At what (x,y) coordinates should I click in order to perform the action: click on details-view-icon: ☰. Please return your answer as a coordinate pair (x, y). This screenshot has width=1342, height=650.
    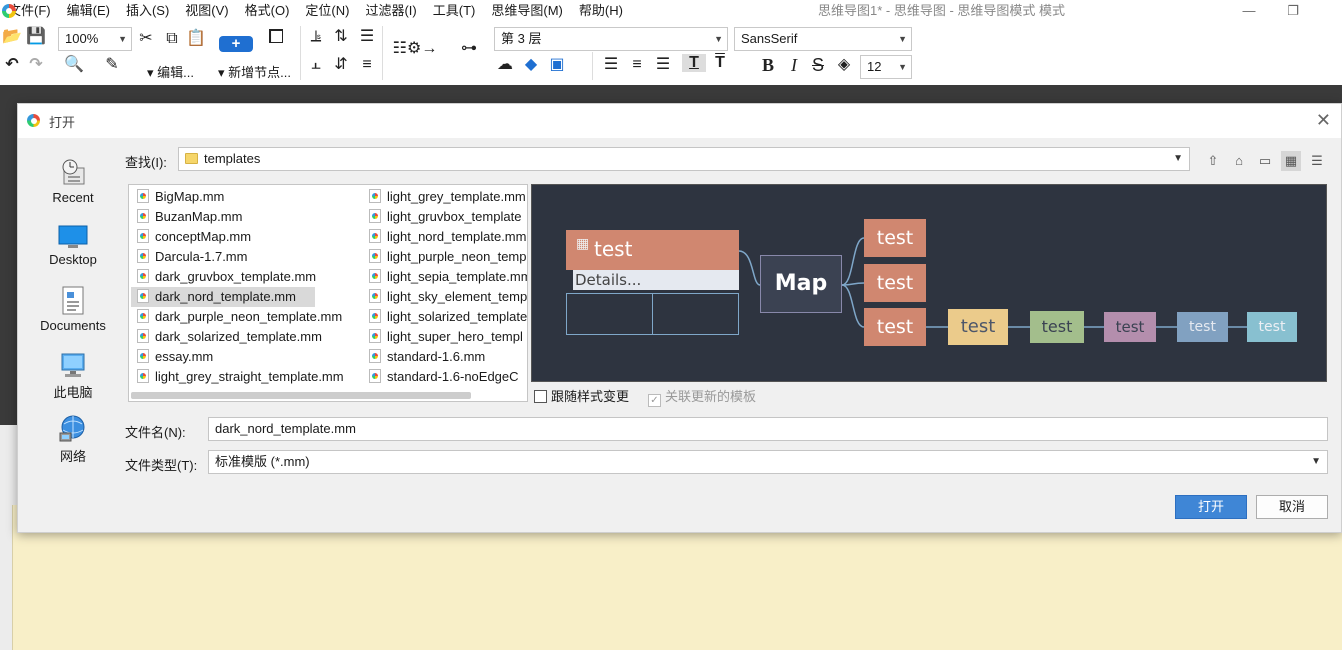
    Looking at the image, I should click on (1317, 161).